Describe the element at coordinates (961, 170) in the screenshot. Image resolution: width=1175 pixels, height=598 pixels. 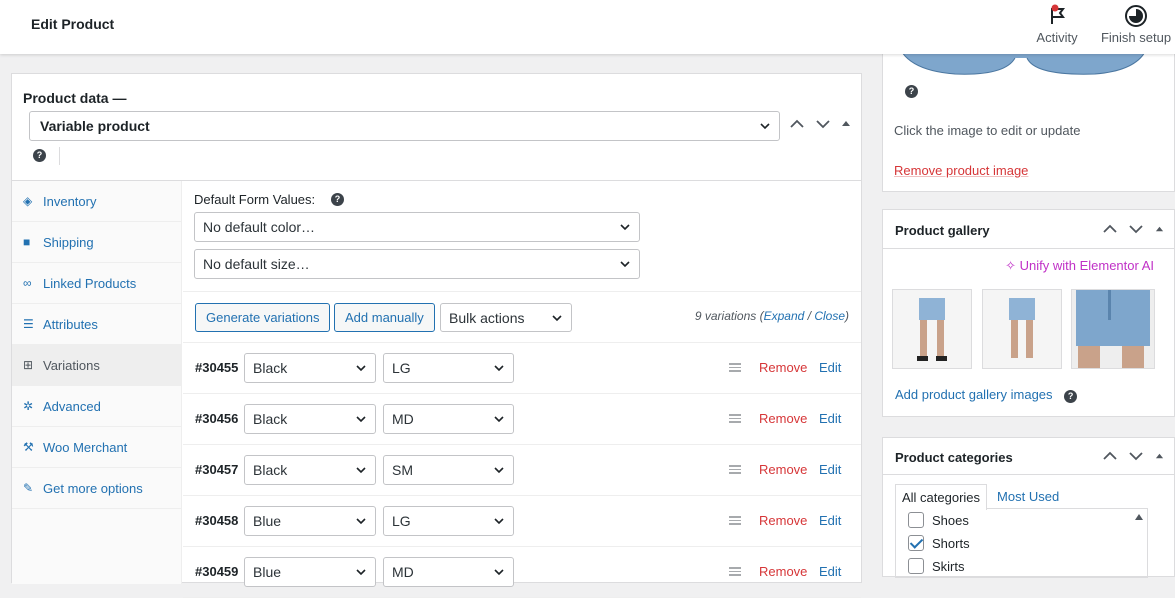
I see `remove-product-image-link: Remove product image` at that location.